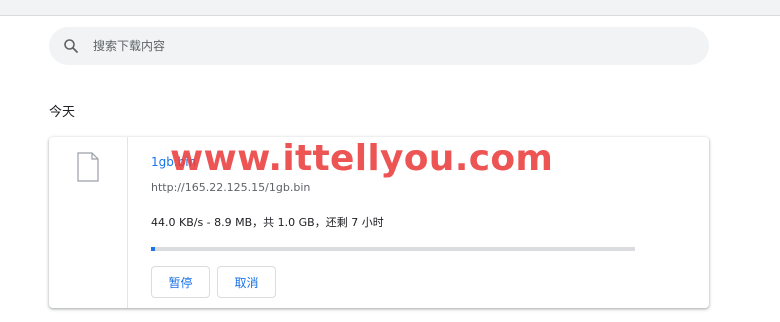 The height and width of the screenshot is (322, 780). I want to click on date-section-title: 今天, so click(62, 112).